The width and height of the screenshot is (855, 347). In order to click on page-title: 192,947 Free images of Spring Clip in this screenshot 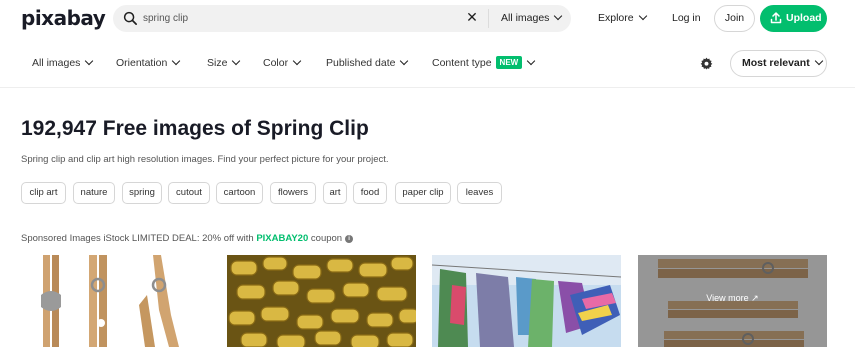, I will do `click(195, 128)`.